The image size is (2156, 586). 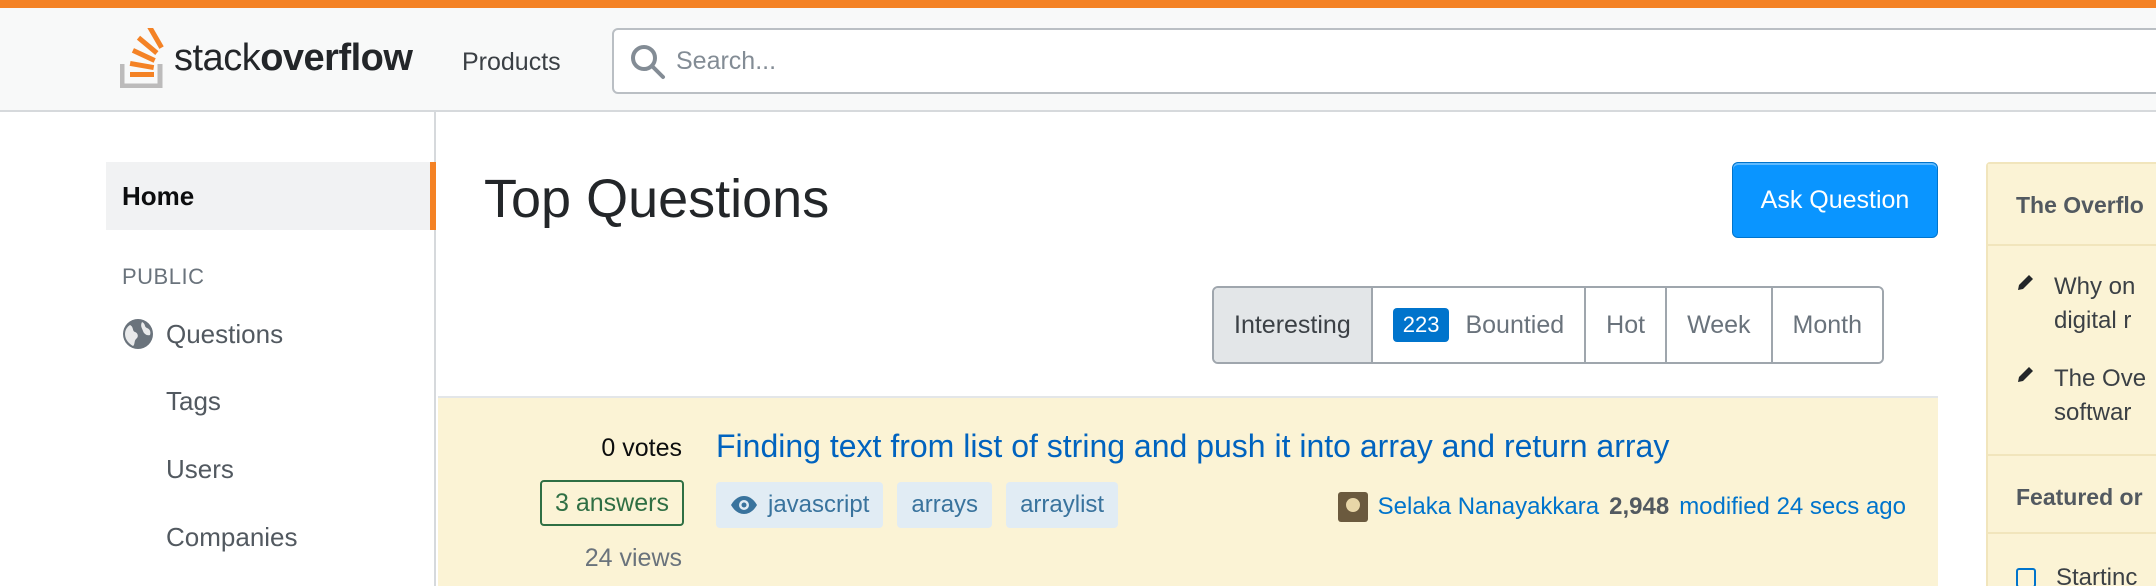 What do you see at coordinates (138, 334) in the screenshot?
I see `globe-icon` at bounding box center [138, 334].